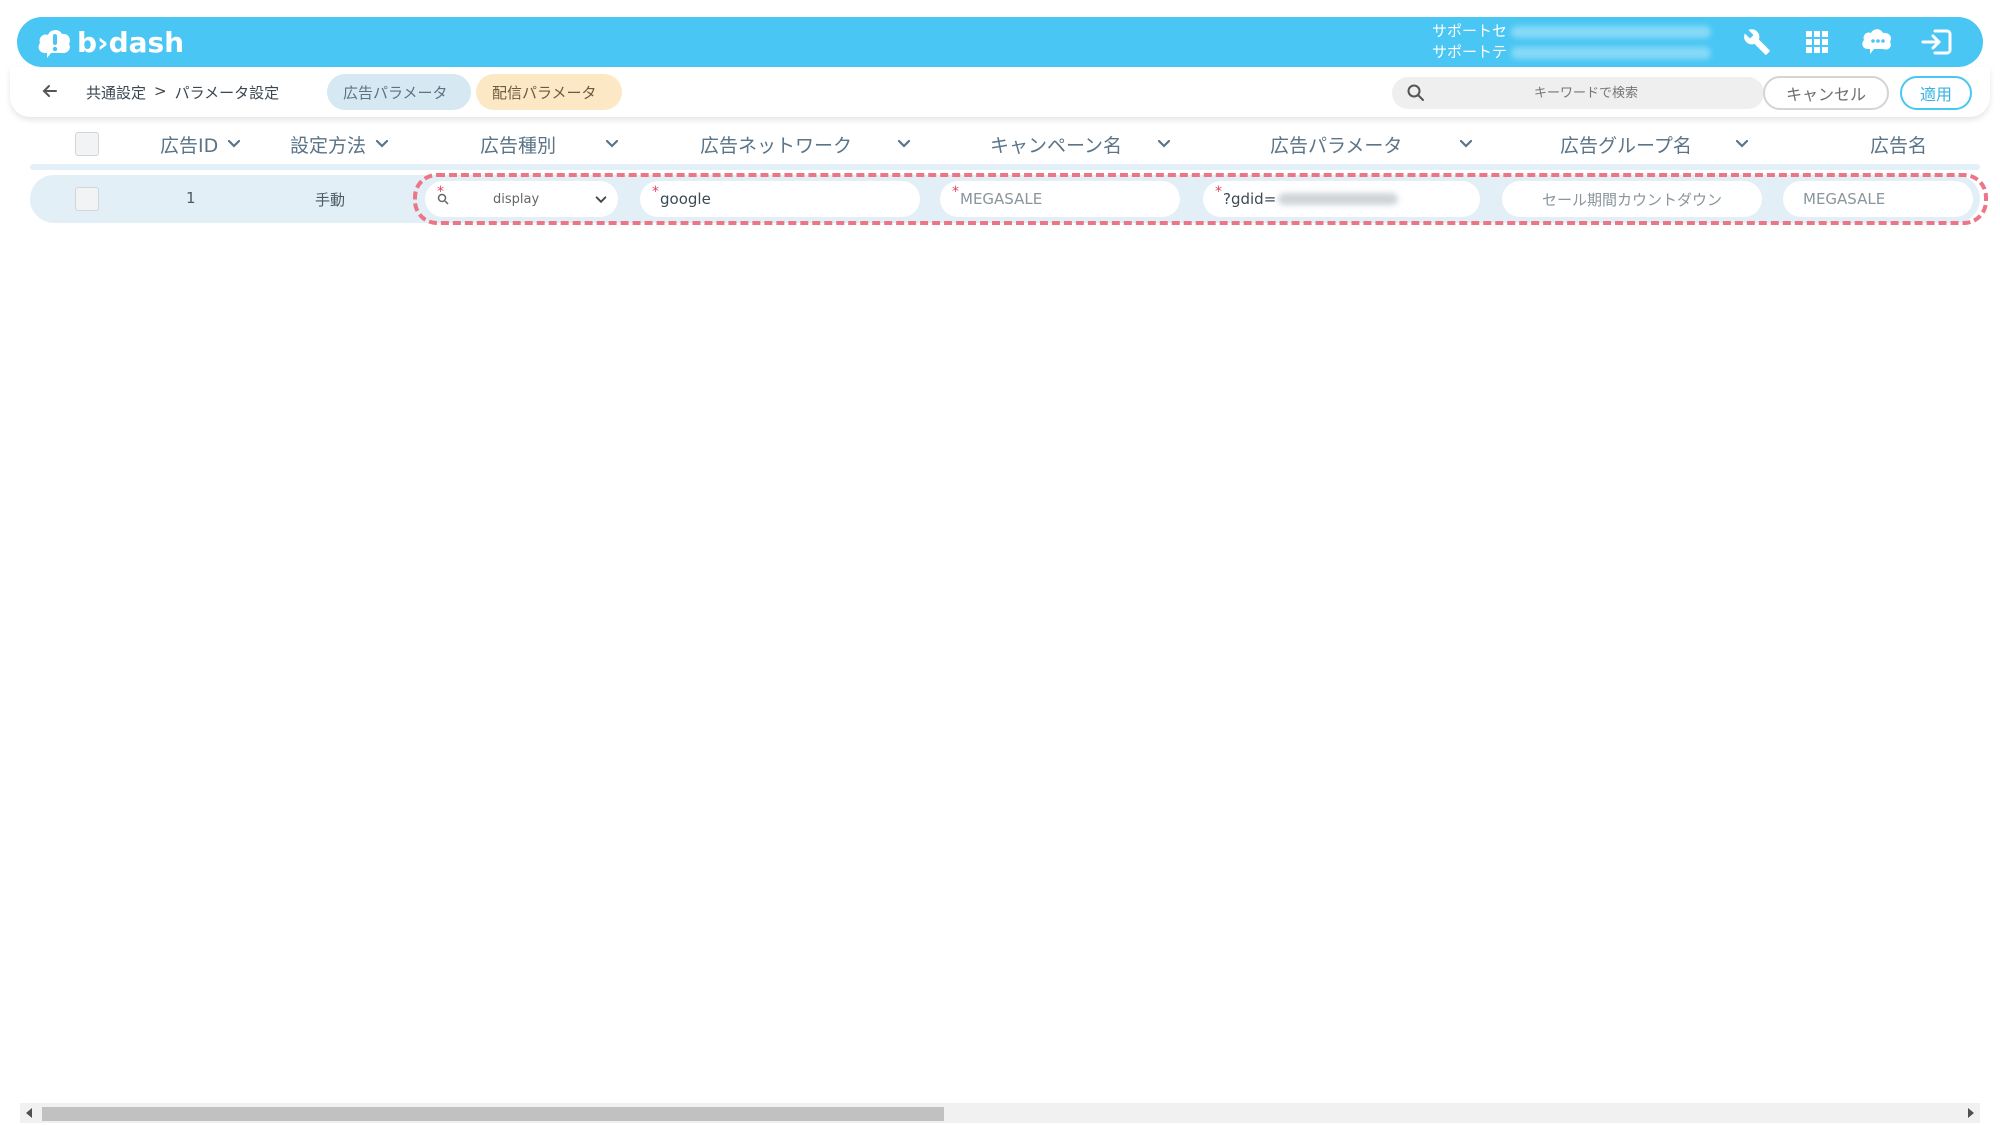 The image size is (2000, 1125). What do you see at coordinates (1817, 42) in the screenshot?
I see `grid-icon` at bounding box center [1817, 42].